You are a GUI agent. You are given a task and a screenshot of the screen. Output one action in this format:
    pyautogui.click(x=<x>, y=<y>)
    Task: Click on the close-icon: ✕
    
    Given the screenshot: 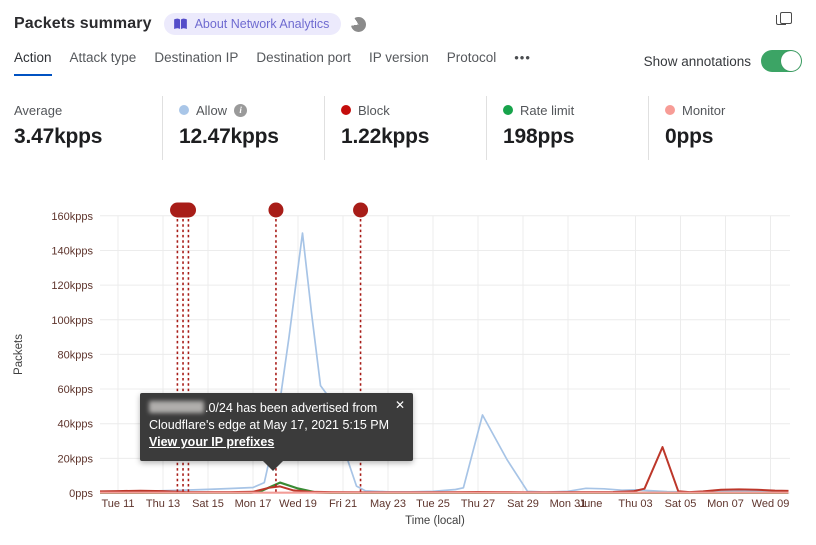 What is the action you would take?
    pyautogui.click(x=400, y=405)
    